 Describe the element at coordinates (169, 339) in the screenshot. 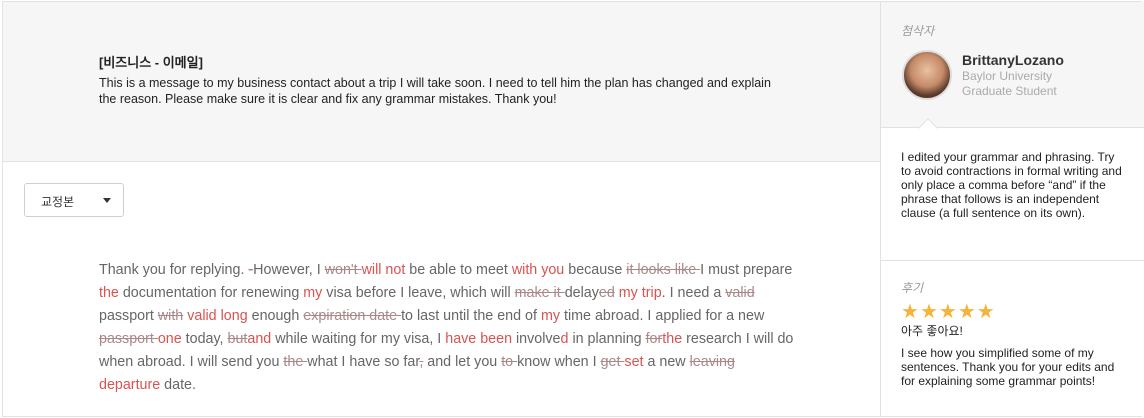

I see `inserted-text: one` at that location.